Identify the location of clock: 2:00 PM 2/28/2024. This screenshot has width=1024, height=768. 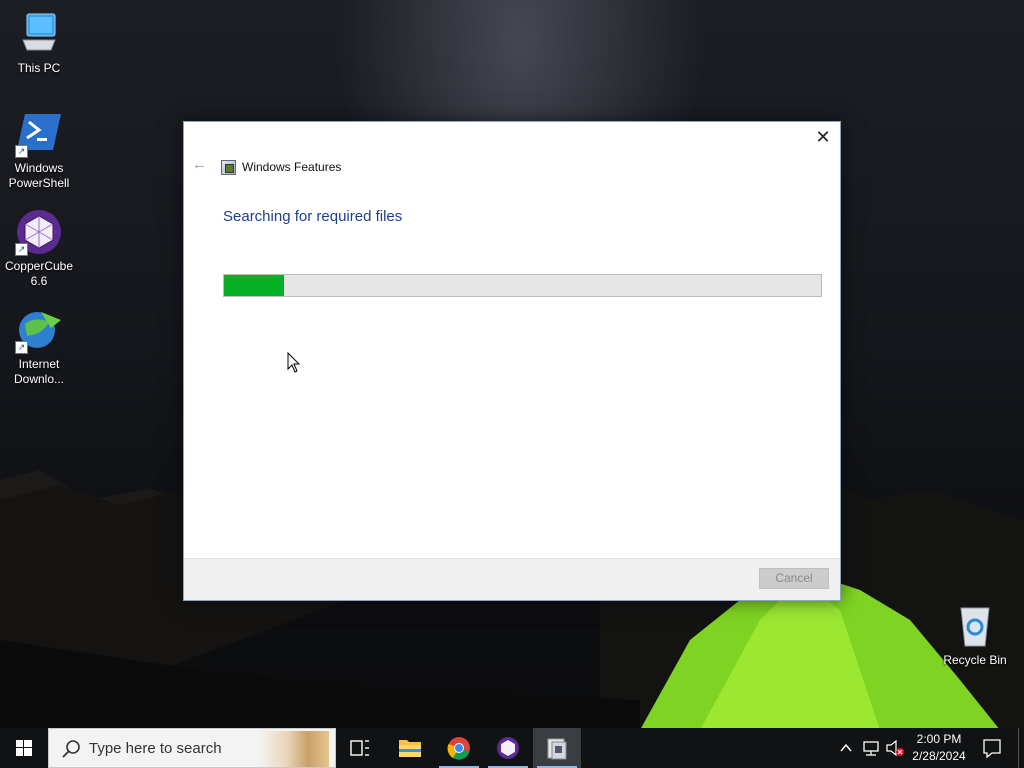
(939, 748).